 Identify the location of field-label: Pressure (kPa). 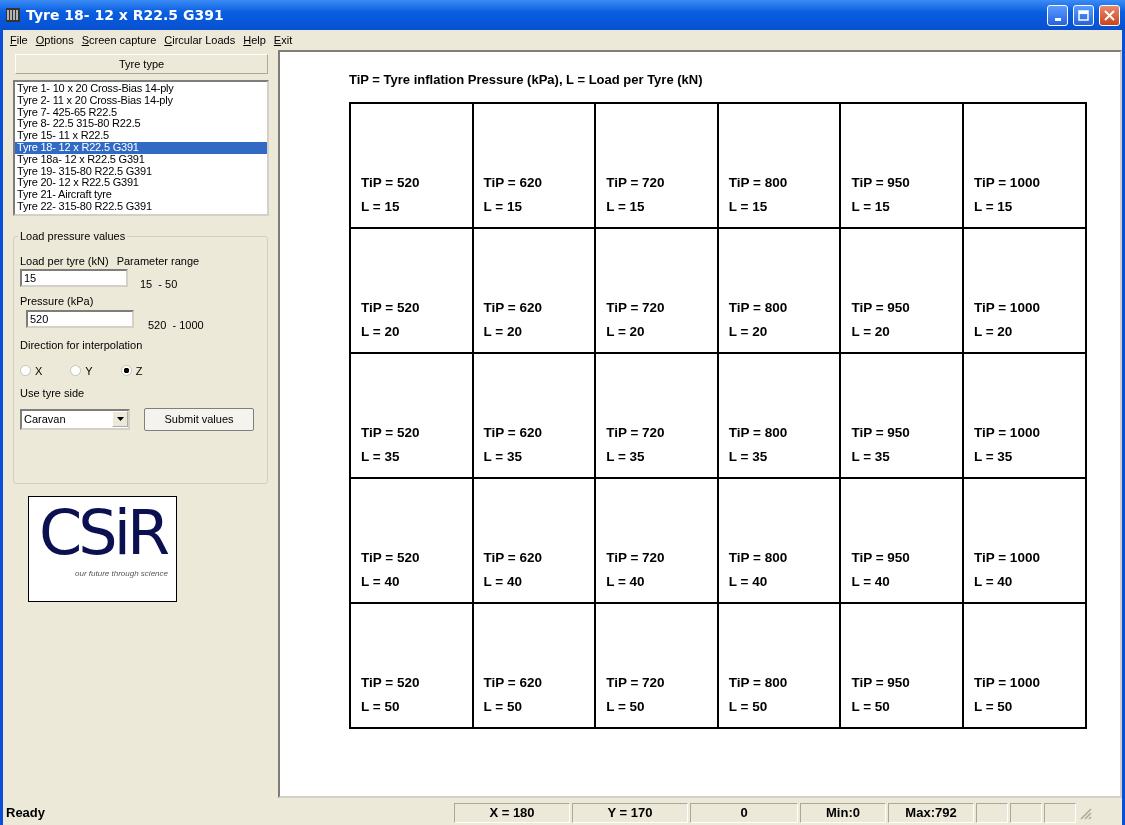
(57, 300).